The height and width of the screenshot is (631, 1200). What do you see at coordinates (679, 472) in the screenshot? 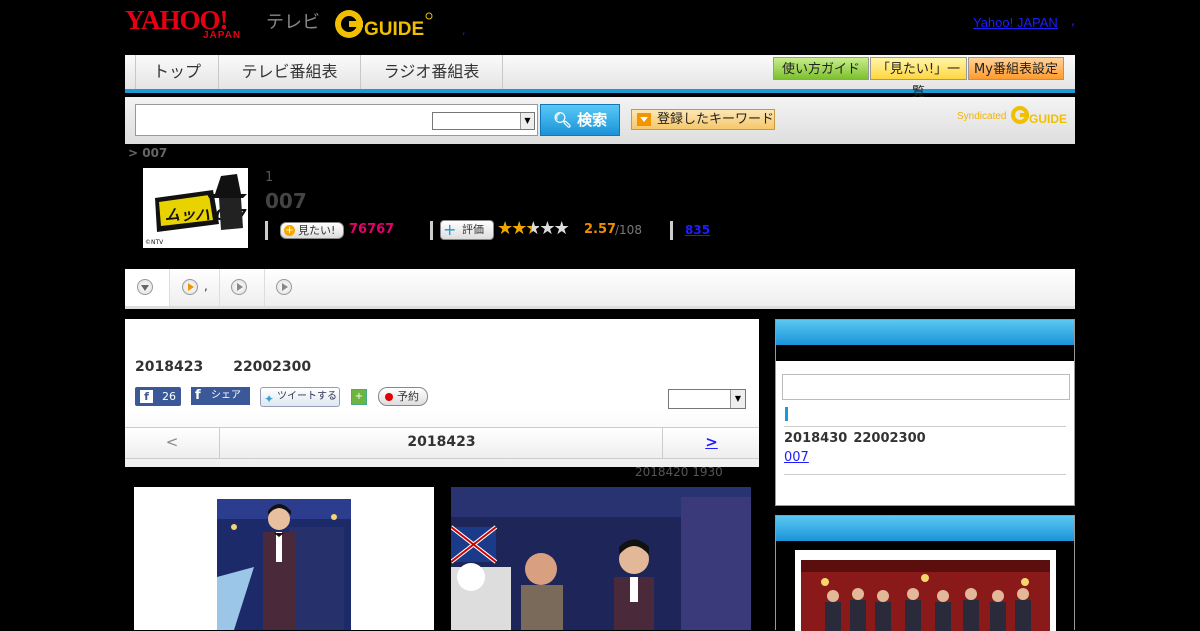
I see `last-updated: 2018420 1930` at bounding box center [679, 472].